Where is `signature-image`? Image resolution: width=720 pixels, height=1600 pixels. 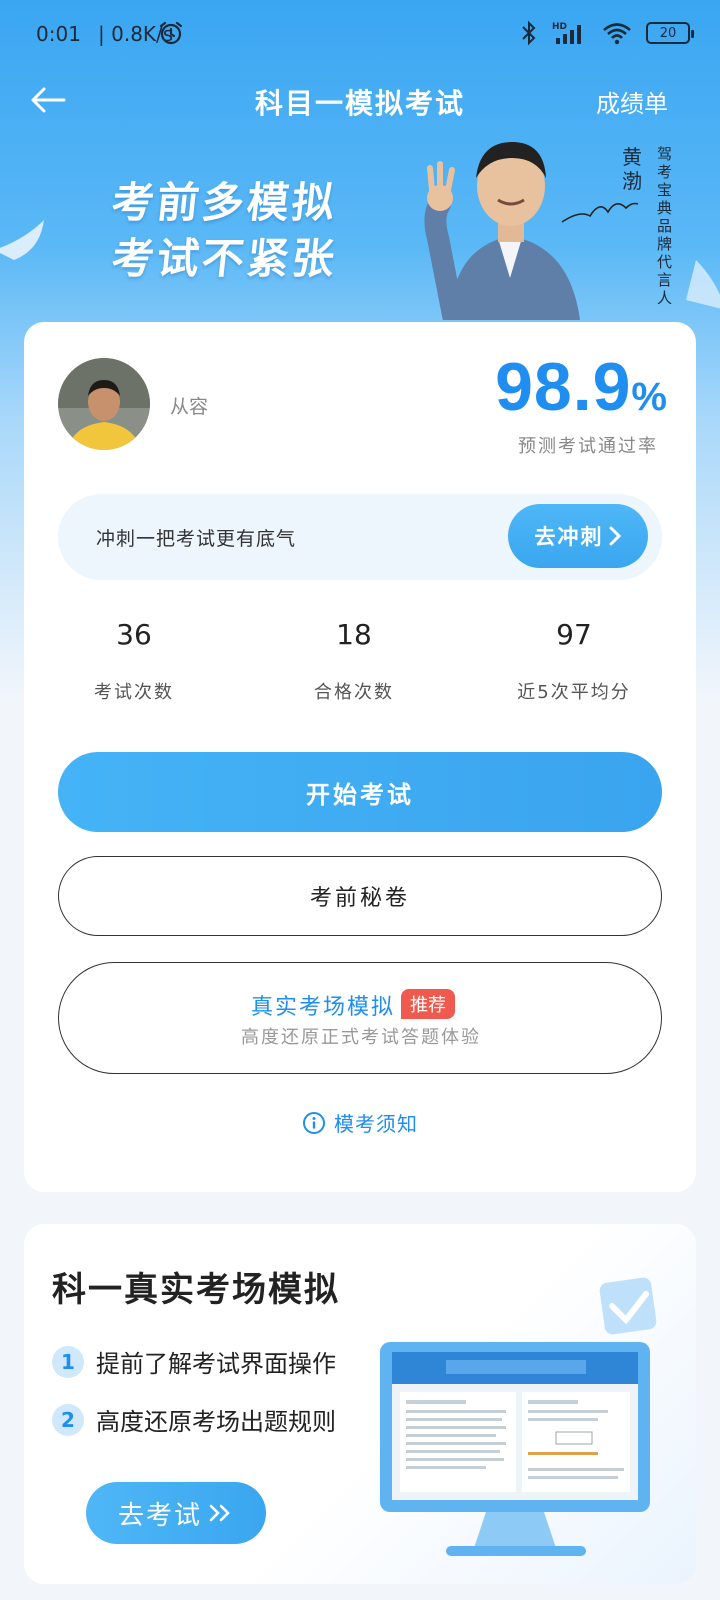
signature-image is located at coordinates (600, 212).